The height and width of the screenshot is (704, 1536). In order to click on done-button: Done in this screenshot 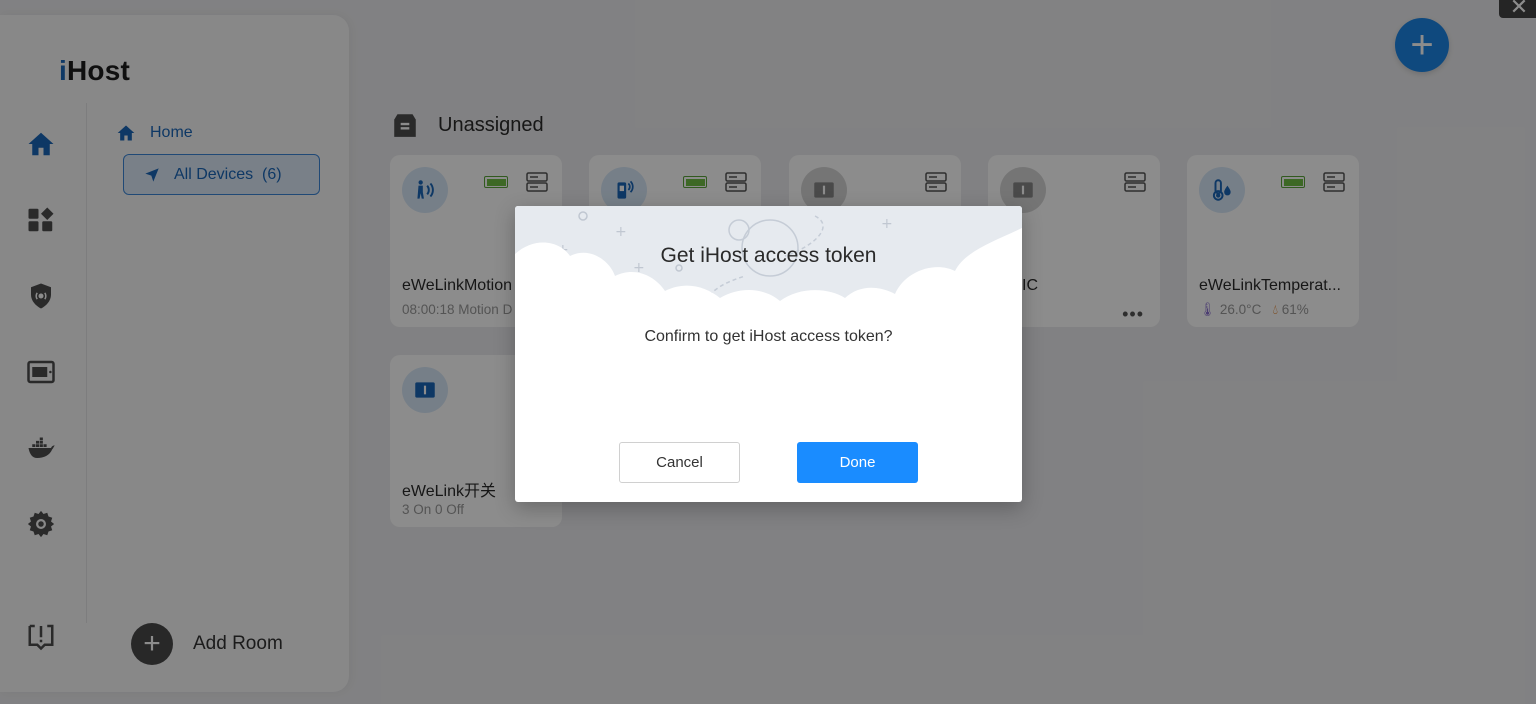, I will do `click(857, 462)`.